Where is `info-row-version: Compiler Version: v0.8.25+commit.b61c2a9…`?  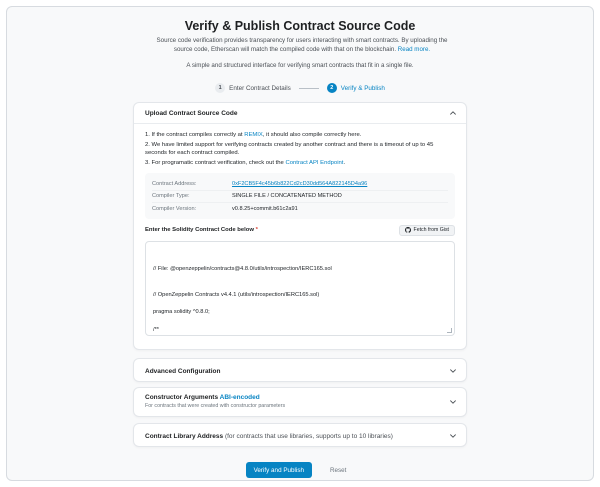
info-row-version: Compiler Version: v0.8.25+commit.b61c2a9… is located at coordinates (300, 209).